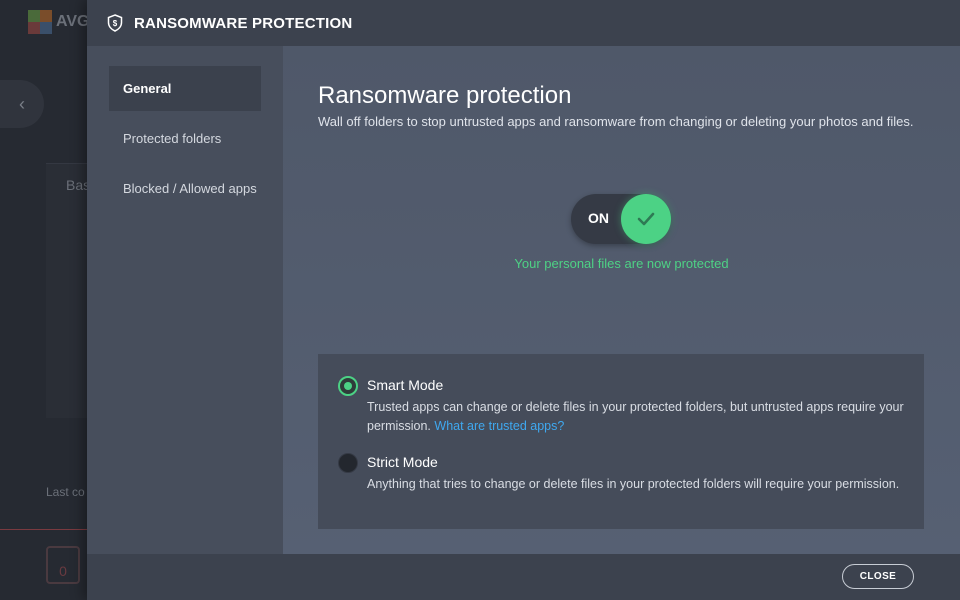 Image resolution: width=960 pixels, height=600 pixels. Describe the element at coordinates (348, 463) in the screenshot. I see `strict-mode-radio` at that location.